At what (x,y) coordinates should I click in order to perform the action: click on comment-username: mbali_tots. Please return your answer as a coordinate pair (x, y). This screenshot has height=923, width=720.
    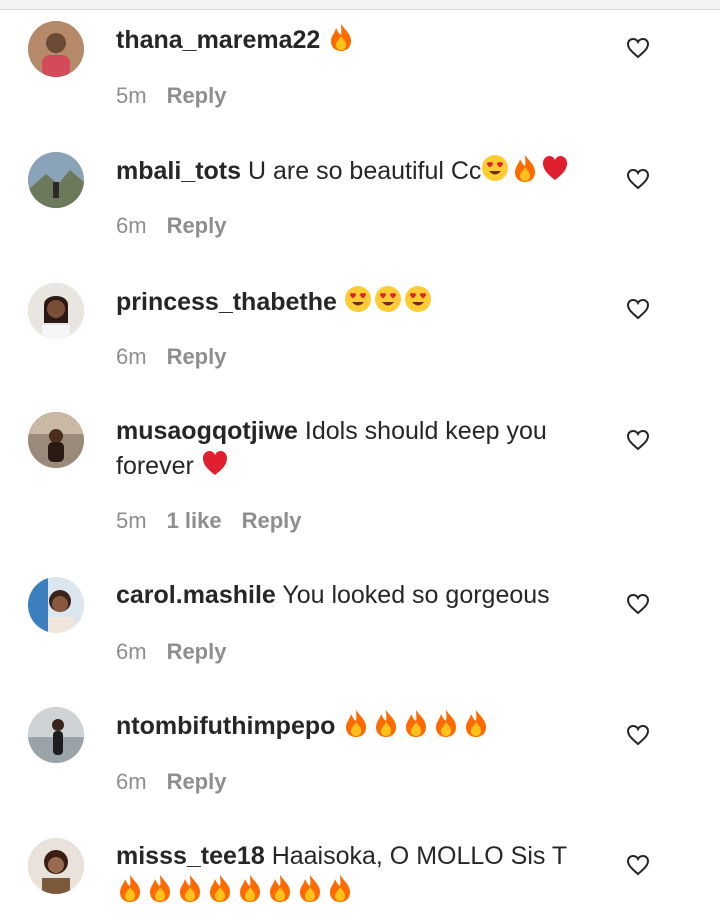
    Looking at the image, I should click on (178, 171).